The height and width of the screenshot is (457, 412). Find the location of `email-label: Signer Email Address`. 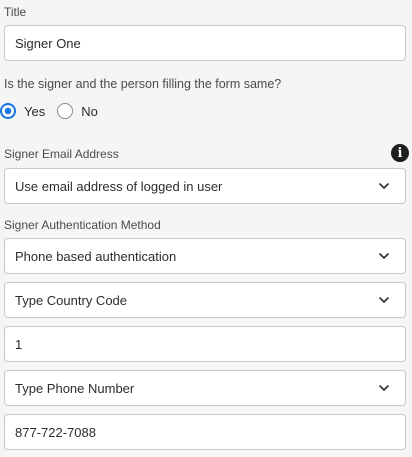

email-label: Signer Email Address is located at coordinates (61, 154).